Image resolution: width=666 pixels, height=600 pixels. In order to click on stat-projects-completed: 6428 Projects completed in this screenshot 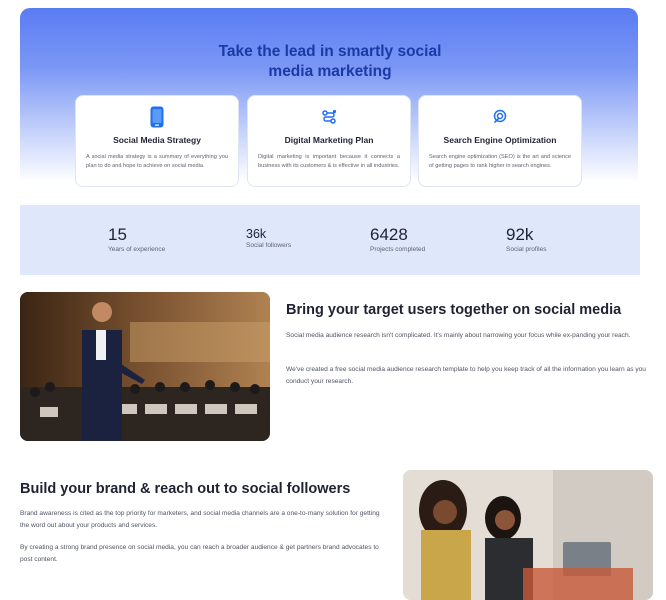, I will do `click(397, 239)`.